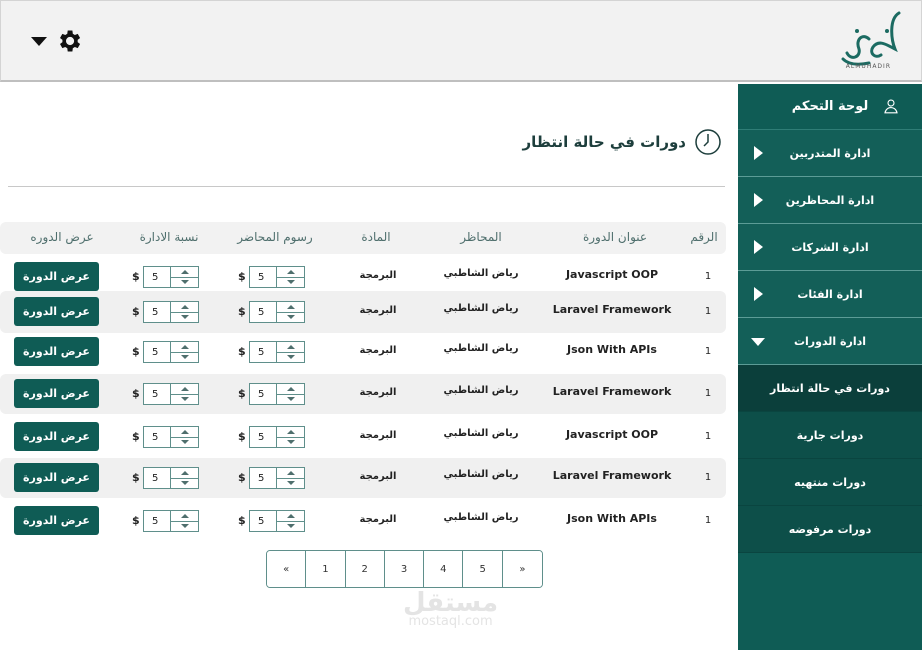  Describe the element at coordinates (830, 247) in the screenshot. I see `sidebar-item-companies: ادارة الشركات` at that location.